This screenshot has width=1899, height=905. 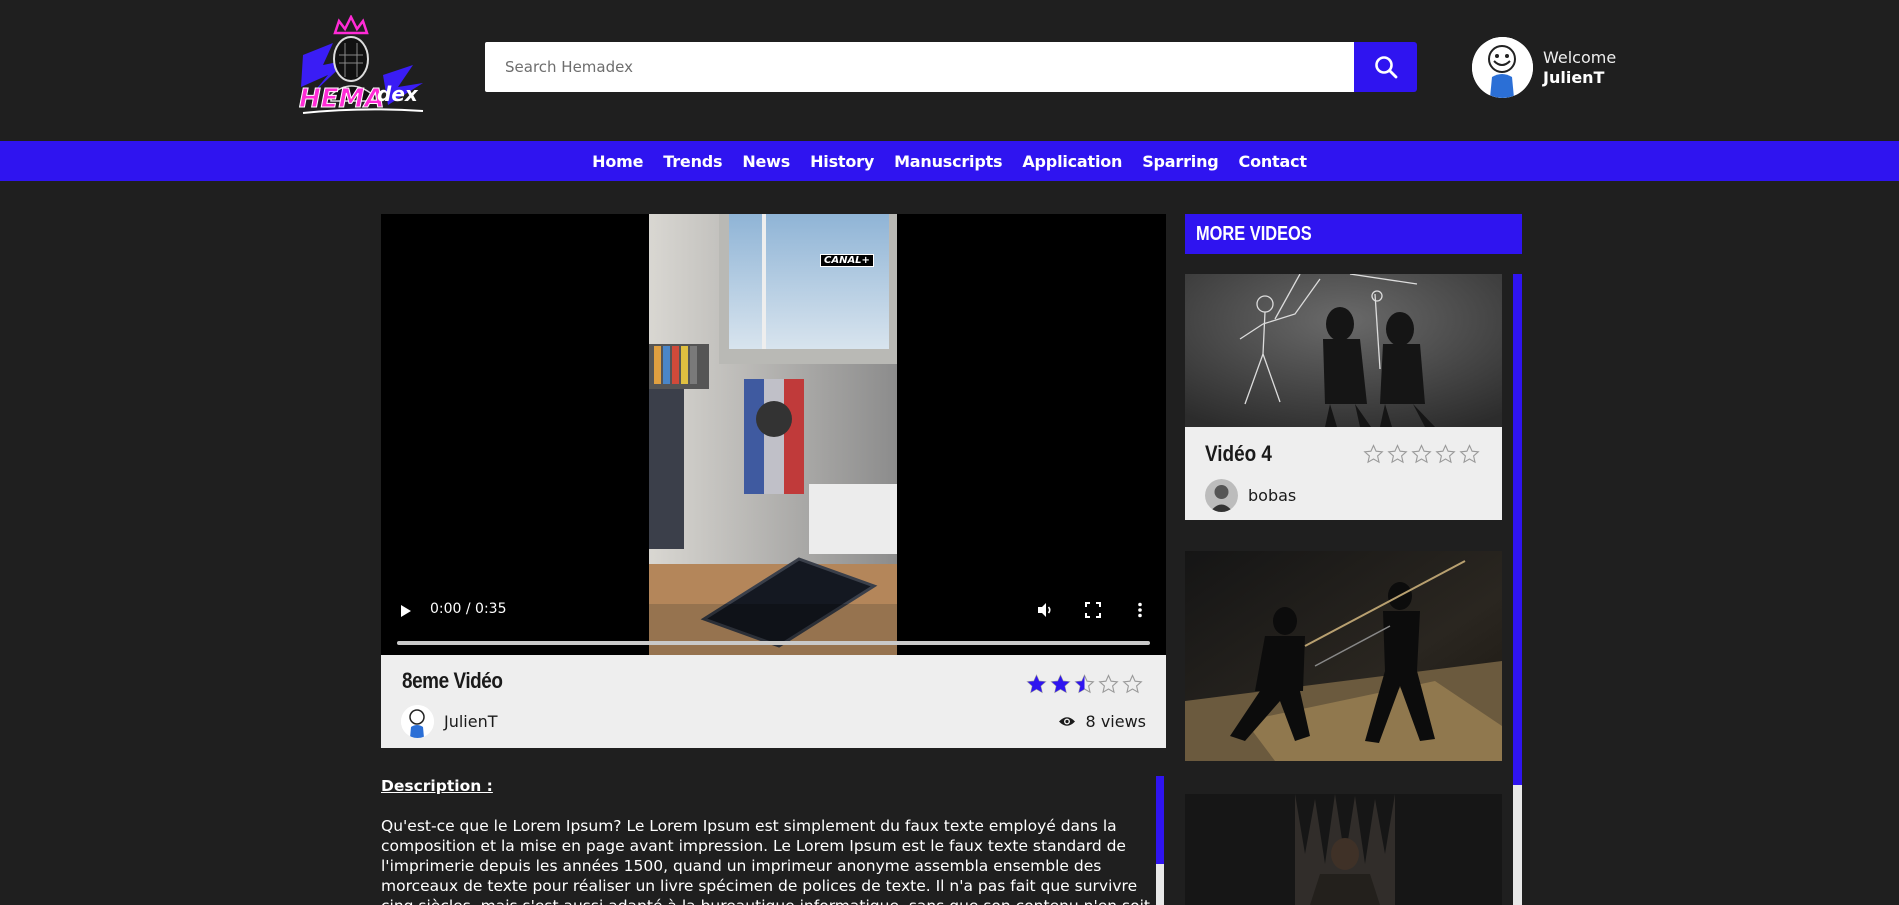 What do you see at coordinates (1254, 233) in the screenshot?
I see `more-videos-title: More videos` at bounding box center [1254, 233].